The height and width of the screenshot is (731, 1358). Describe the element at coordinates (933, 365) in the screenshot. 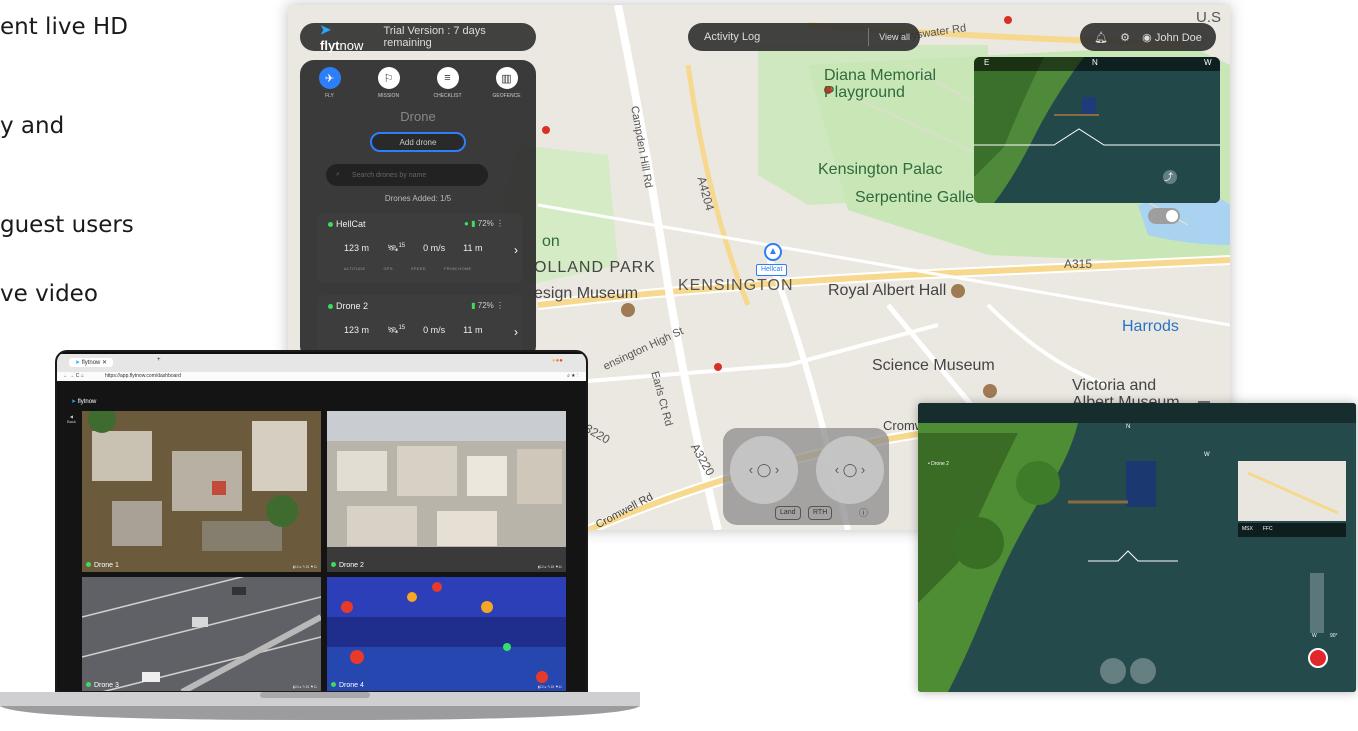

I see `map-label-science-museum: Science Museum` at that location.